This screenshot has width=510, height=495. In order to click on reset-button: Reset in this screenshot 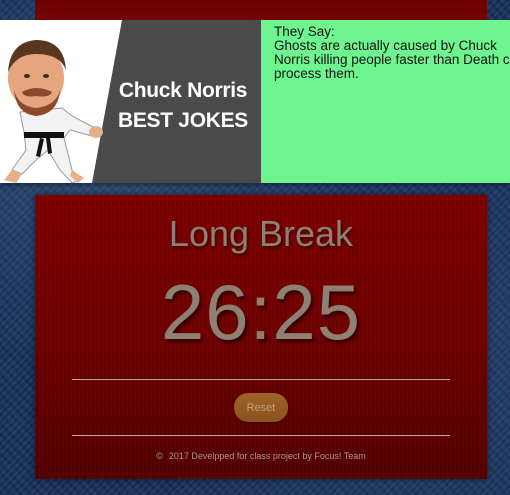, I will do `click(261, 407)`.